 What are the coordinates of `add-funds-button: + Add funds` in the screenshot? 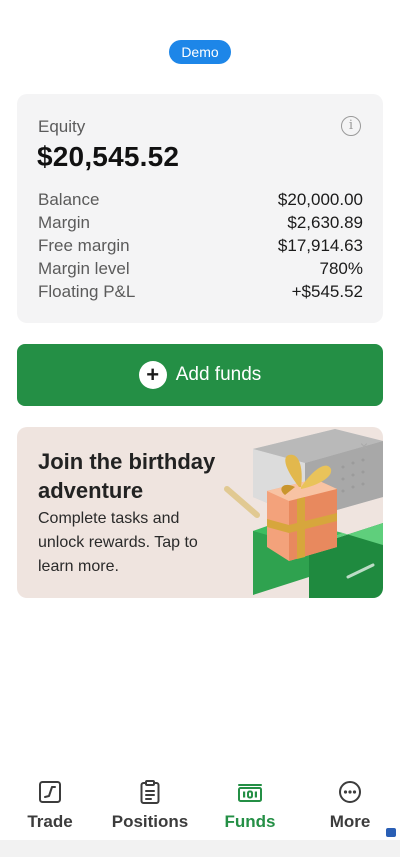 It's located at (200, 375).